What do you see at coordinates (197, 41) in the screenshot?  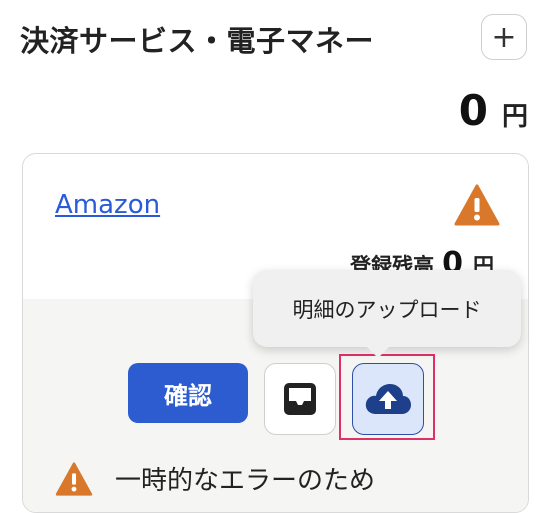 I see `section-title: 決済サービス・電子マネー` at bounding box center [197, 41].